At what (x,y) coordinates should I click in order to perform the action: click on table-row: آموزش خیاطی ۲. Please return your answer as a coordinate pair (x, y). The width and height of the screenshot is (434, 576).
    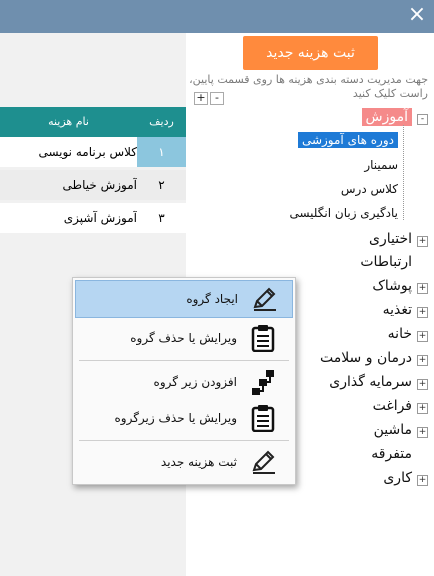
    Looking at the image, I should click on (93, 185).